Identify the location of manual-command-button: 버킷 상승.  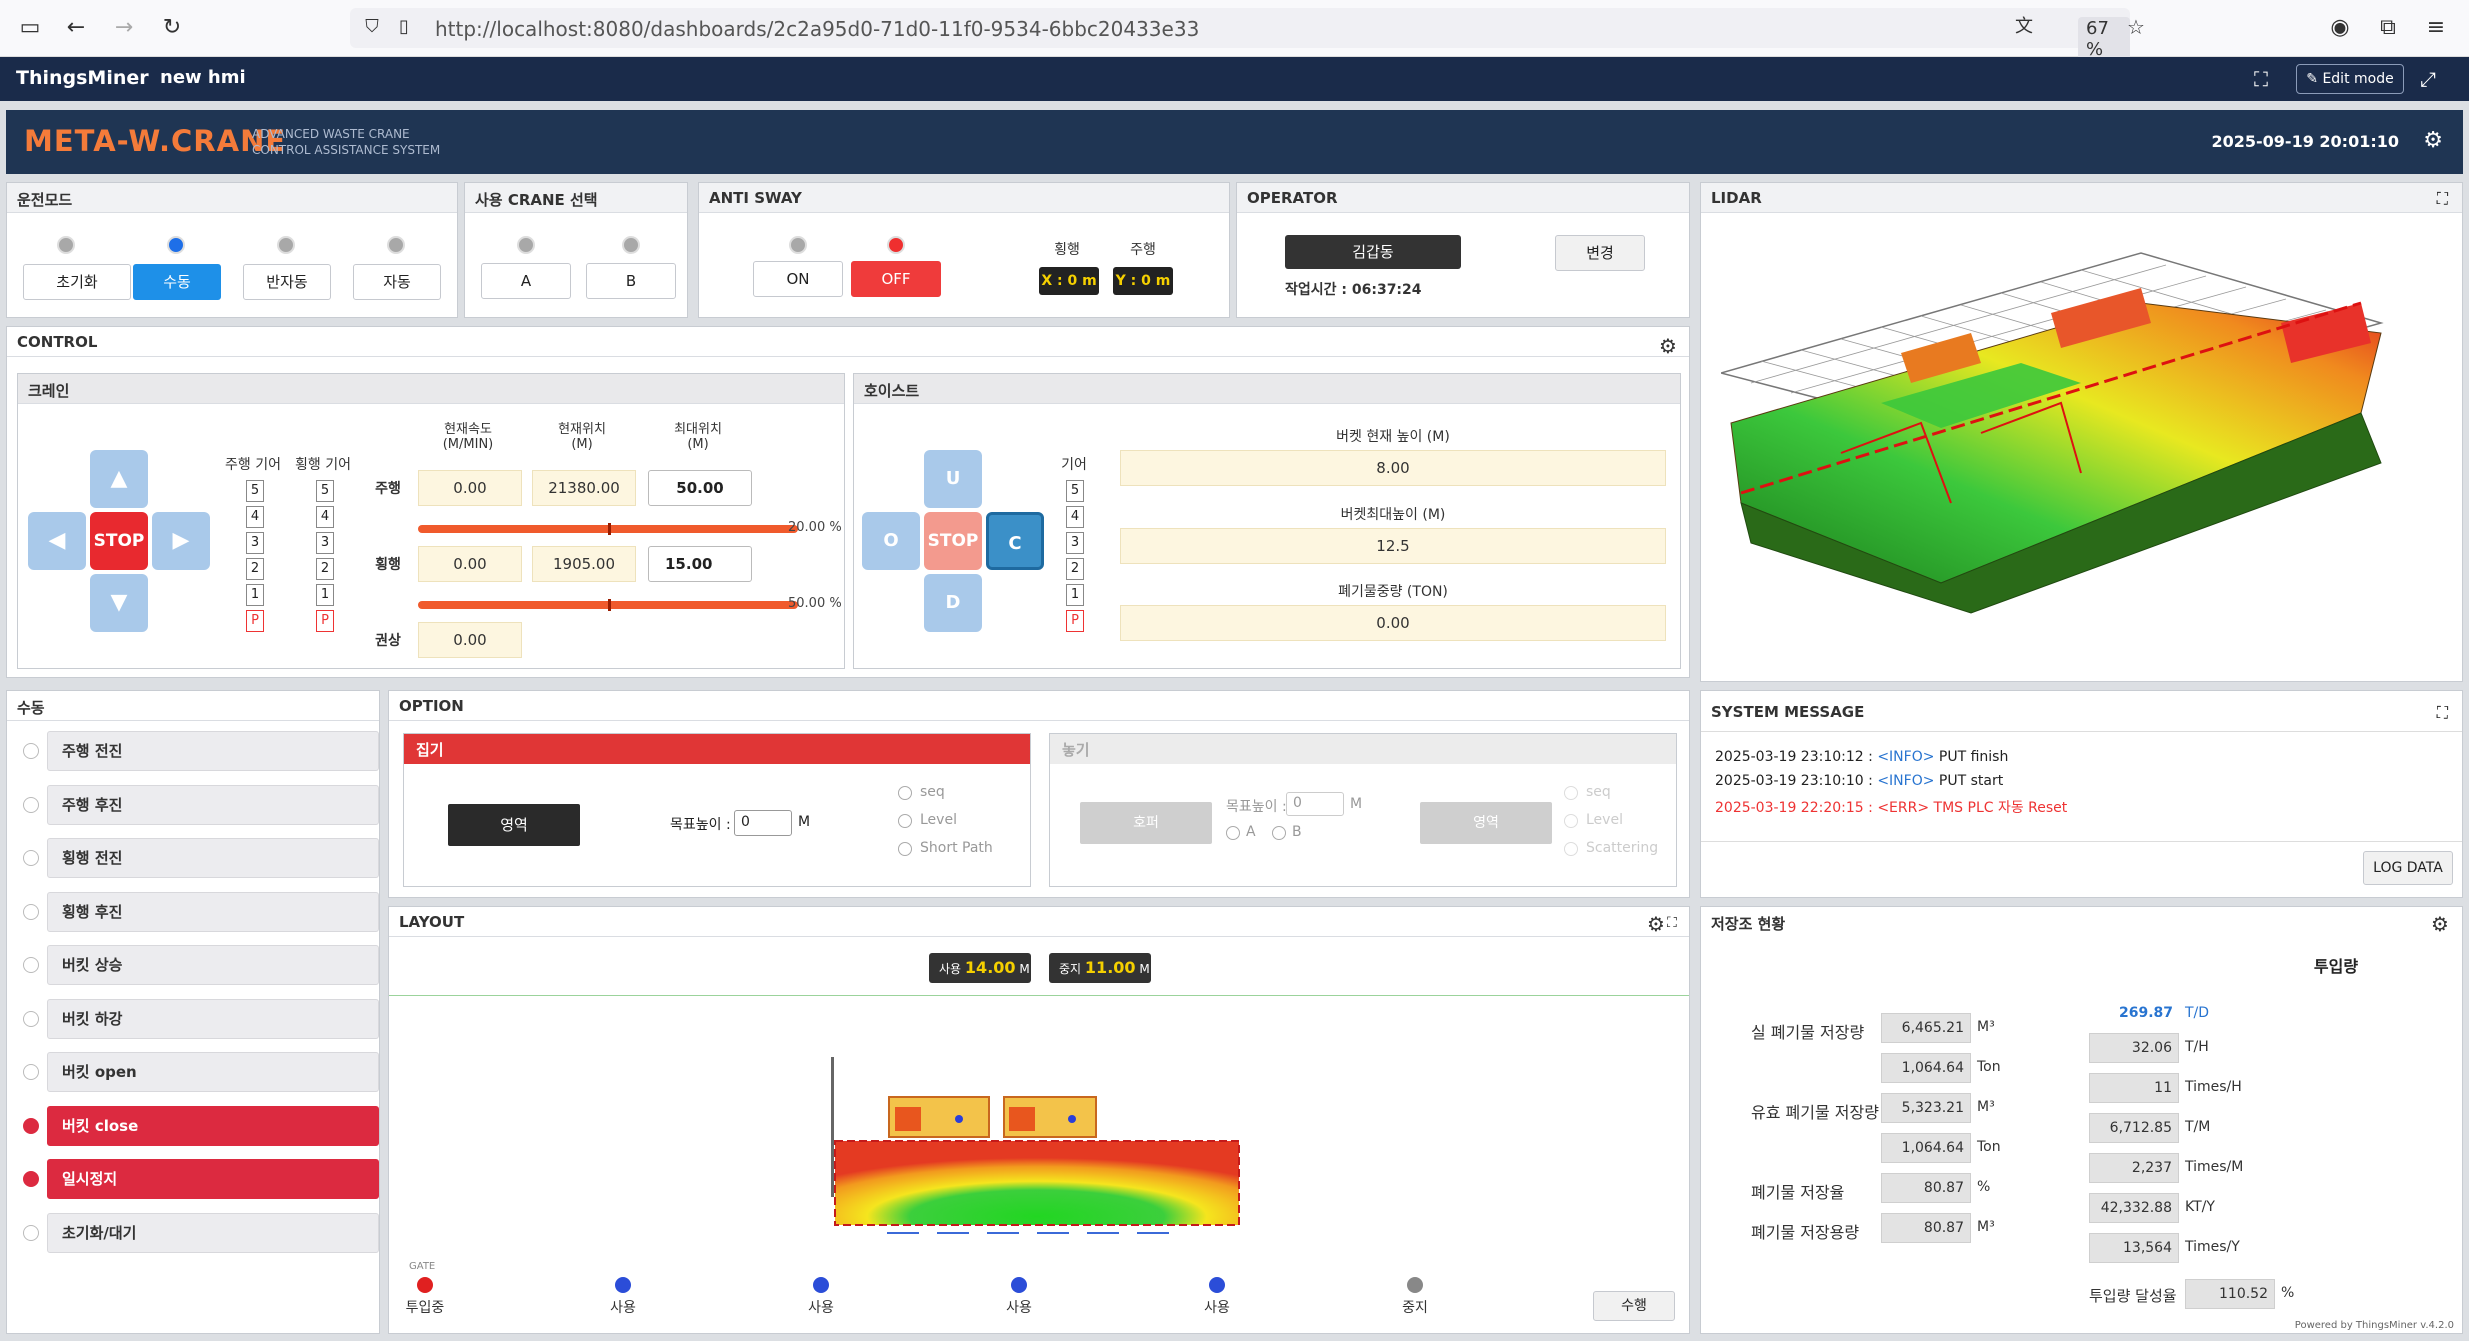
(213, 965).